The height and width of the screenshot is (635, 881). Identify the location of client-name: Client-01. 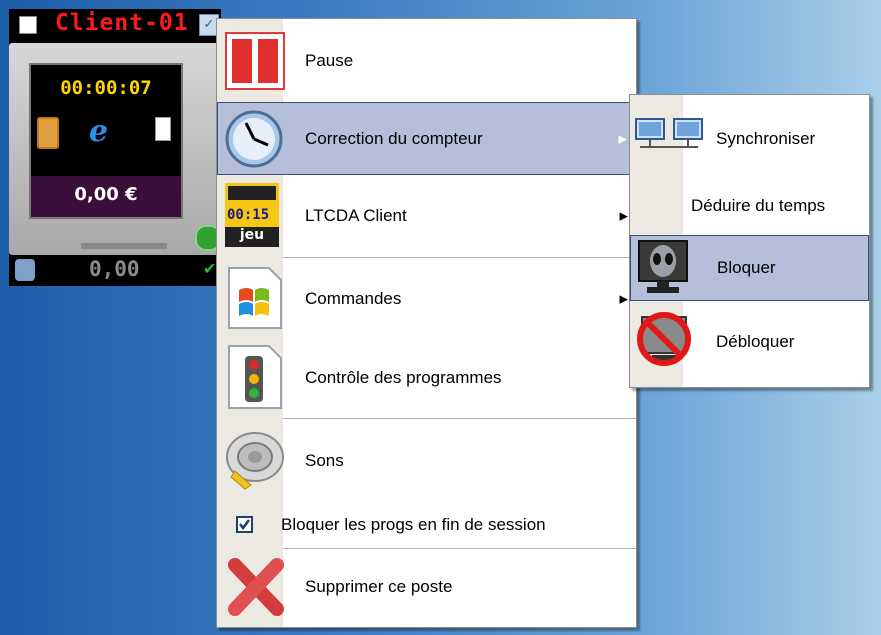
(122, 23).